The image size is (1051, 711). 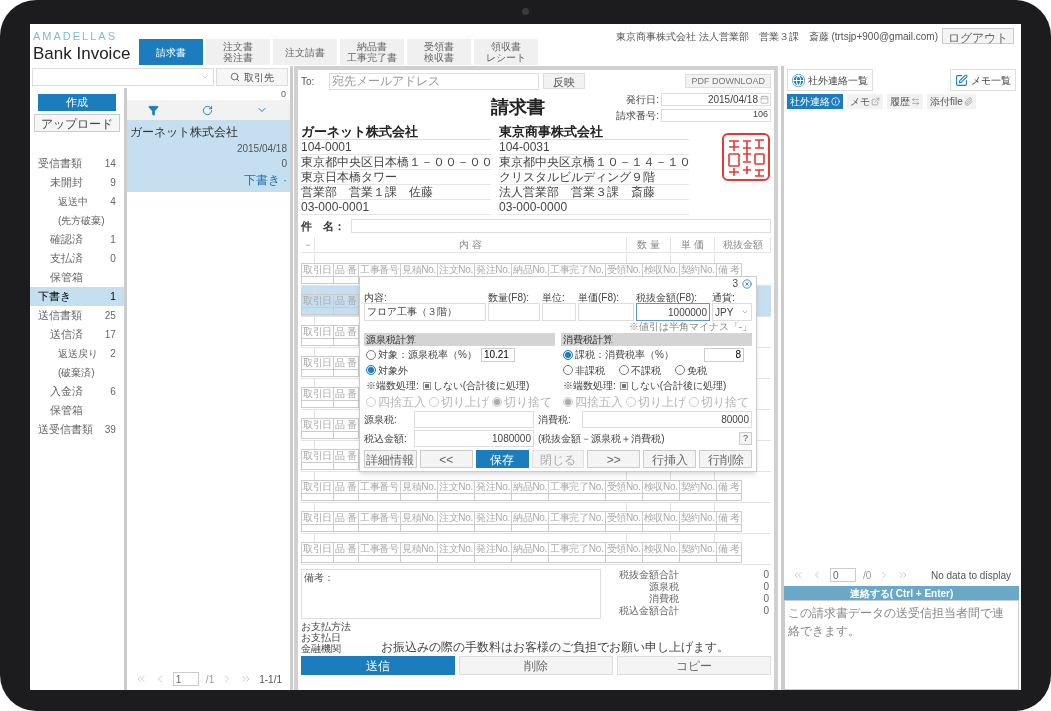 What do you see at coordinates (123, 77) in the screenshot?
I see `partner-select` at bounding box center [123, 77].